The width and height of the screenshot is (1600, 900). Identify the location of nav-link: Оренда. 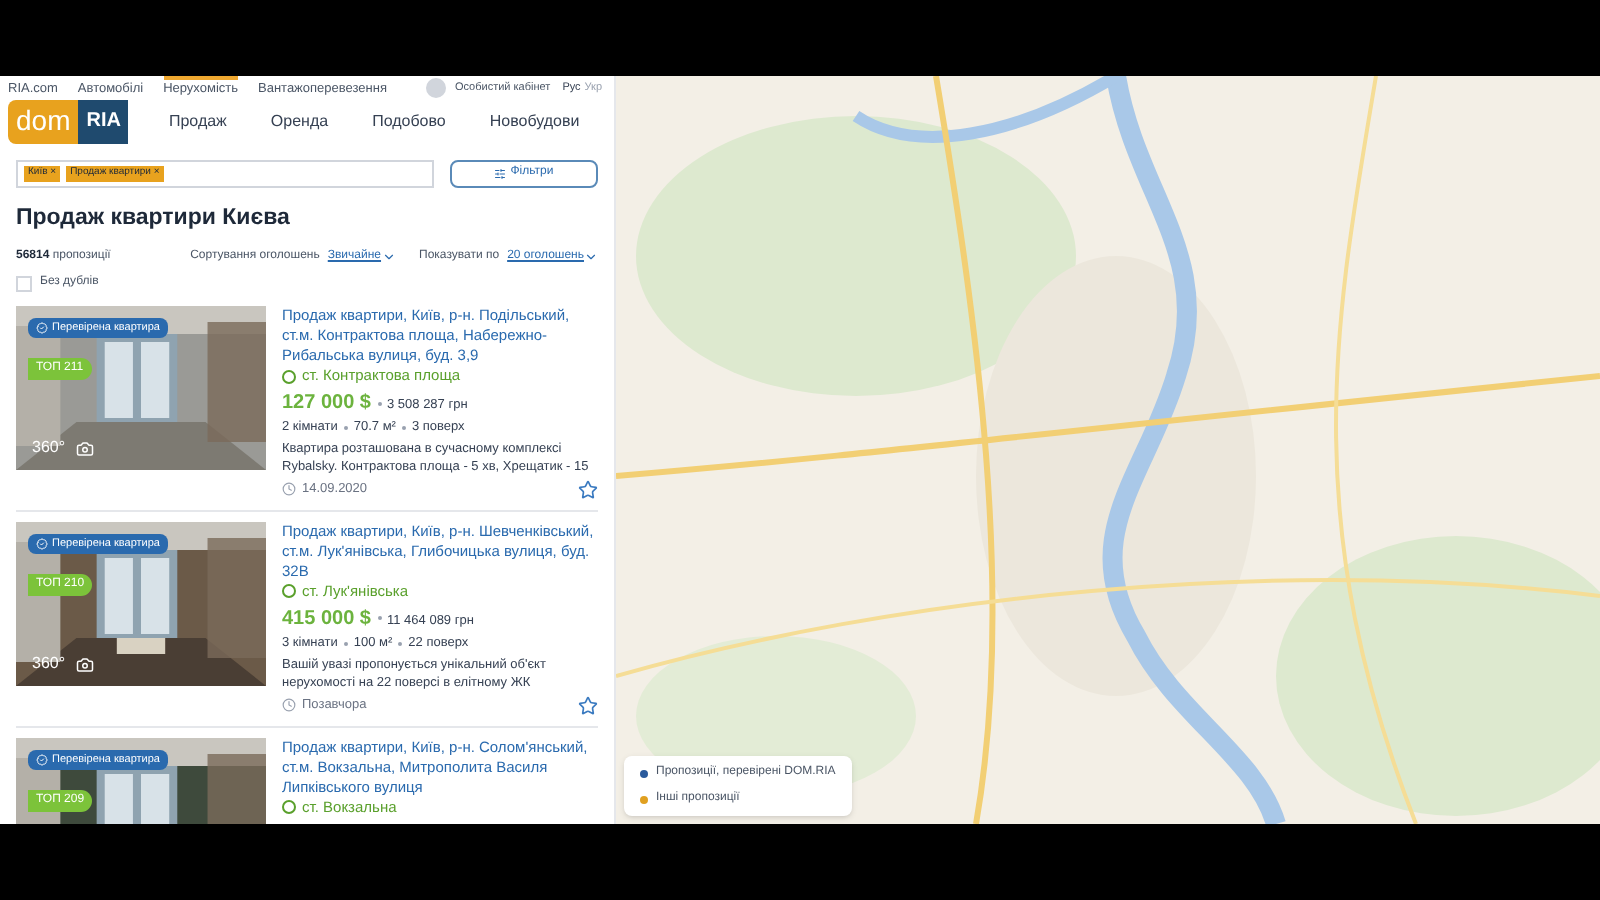
(299, 121).